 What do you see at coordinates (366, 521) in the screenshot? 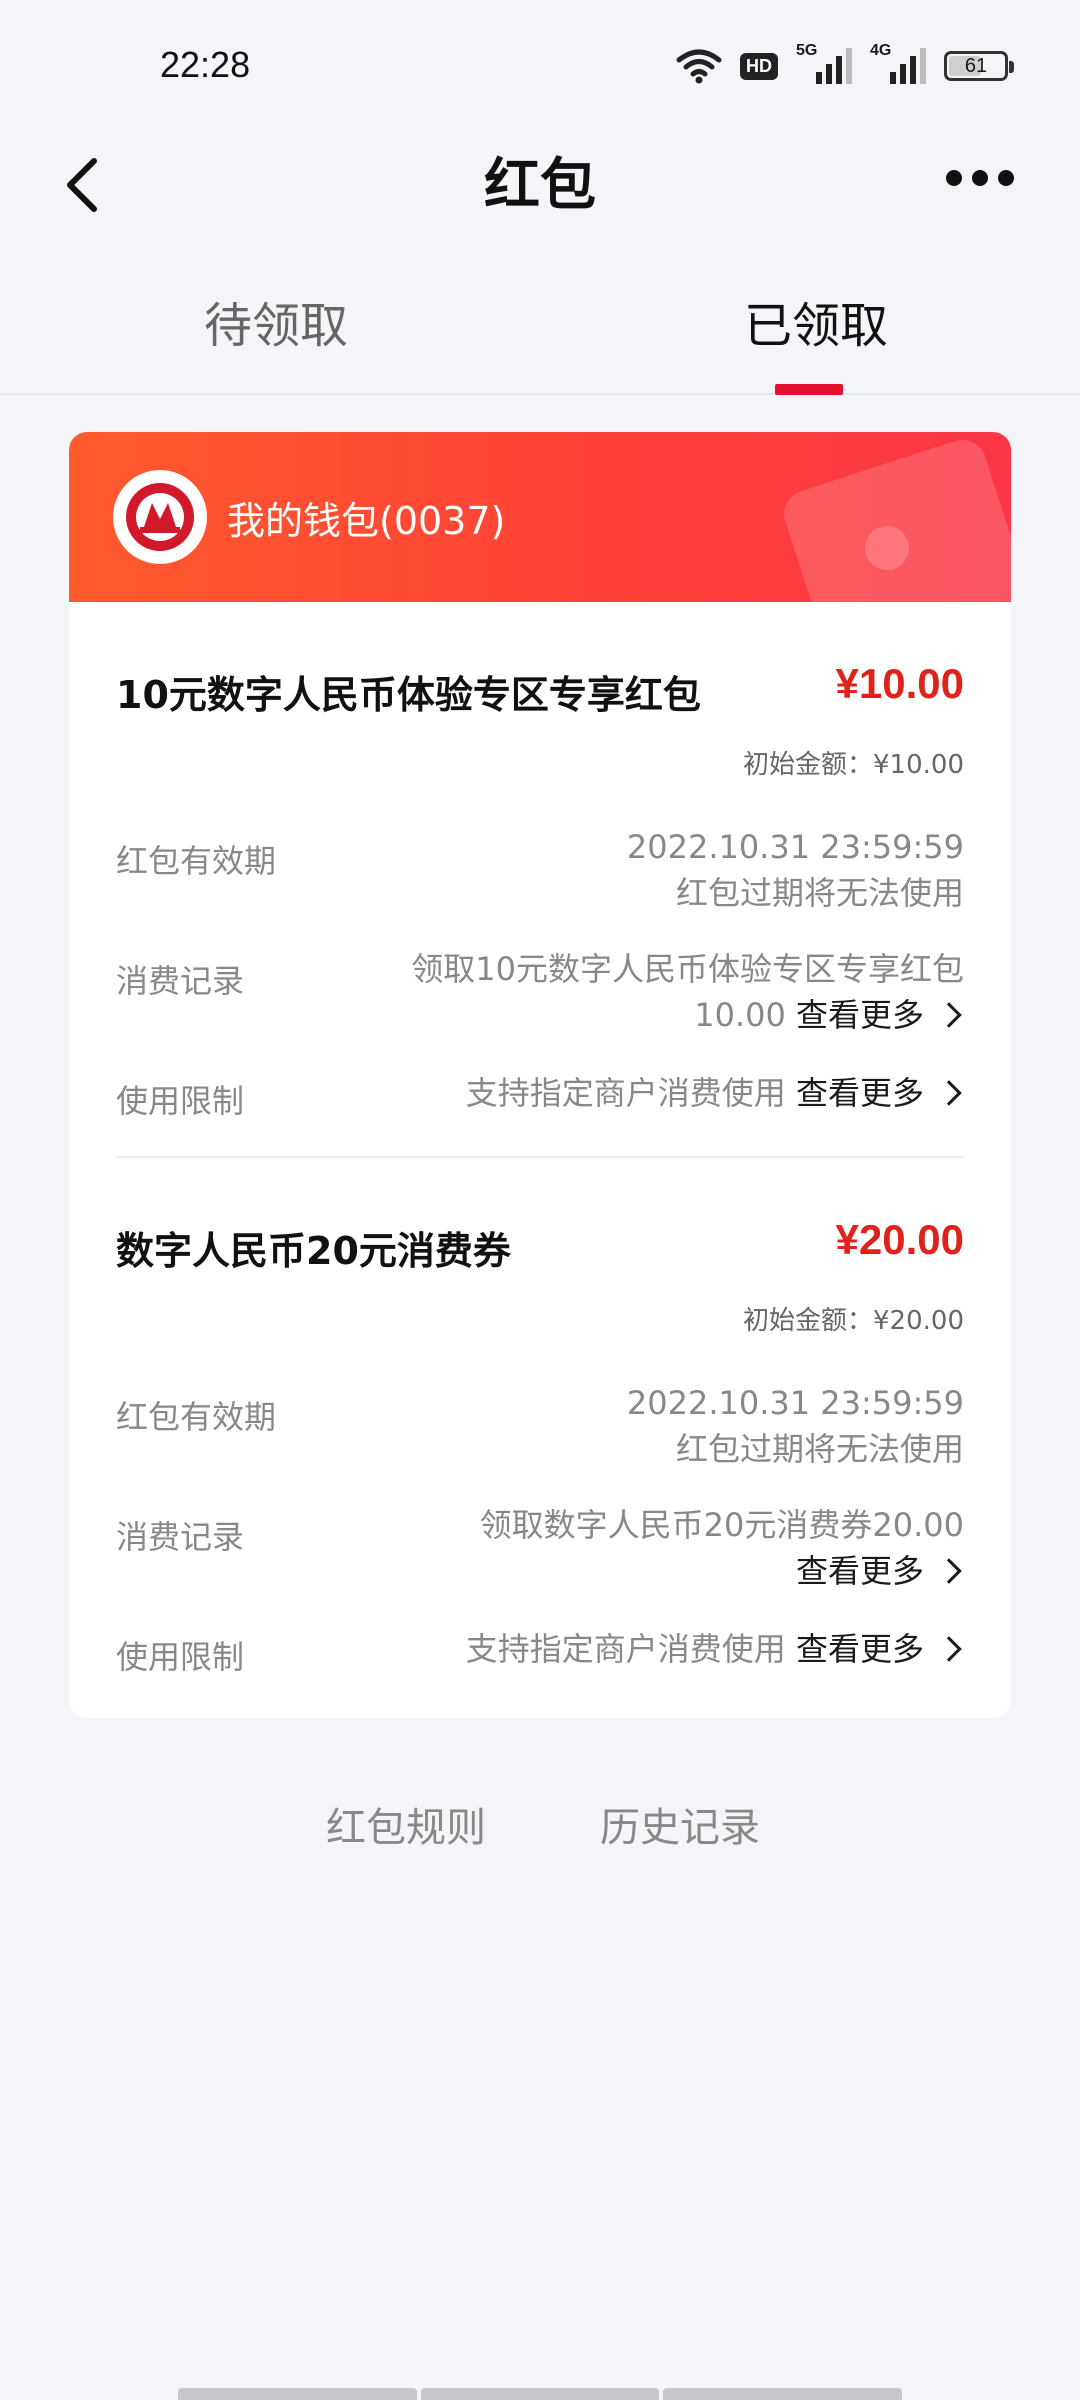
I see `wallet-name: 我的钱包(0037)` at bounding box center [366, 521].